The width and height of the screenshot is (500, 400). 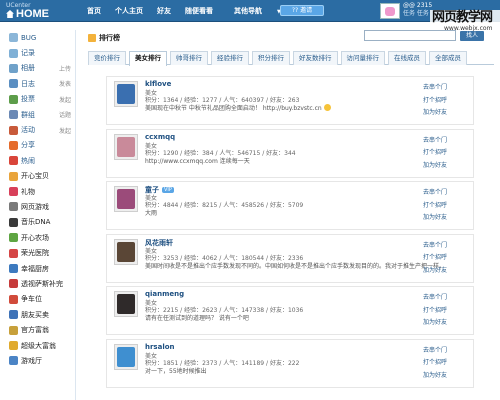 I want to click on sidebar-item-label: 朋友买卖, so click(x=35, y=314).